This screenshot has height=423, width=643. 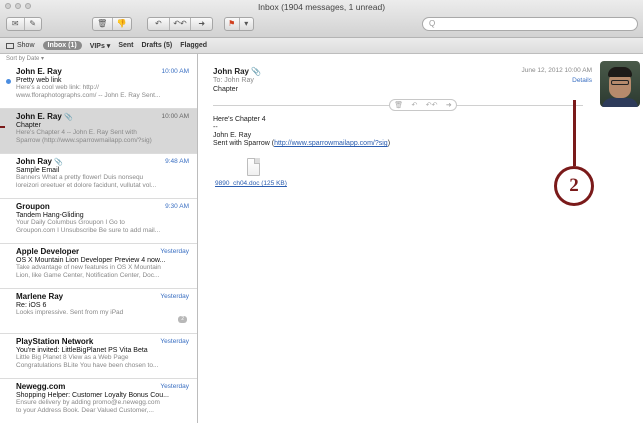 I want to click on message-preview: Little Big Planet 8 View as a Web Page, so click(x=72, y=357).